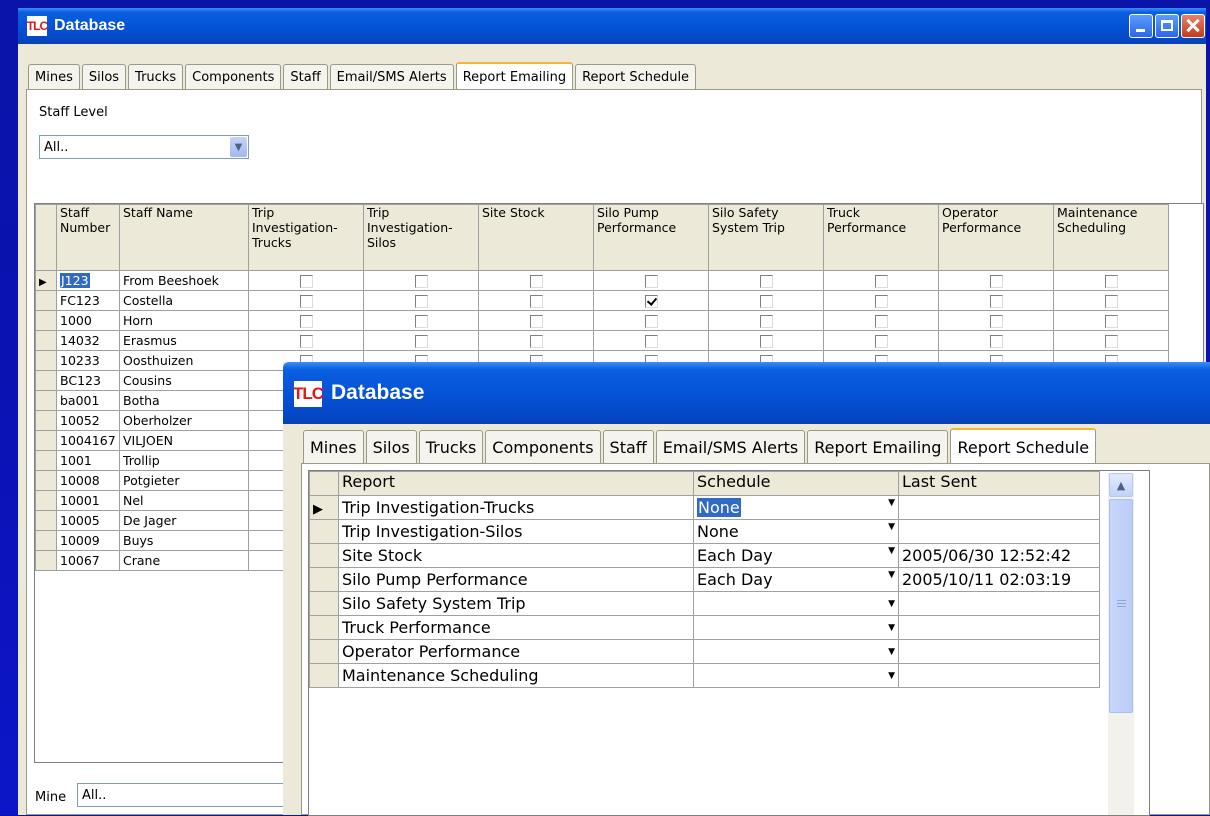  What do you see at coordinates (305, 77) in the screenshot?
I see `tab-staff: Staff` at bounding box center [305, 77].